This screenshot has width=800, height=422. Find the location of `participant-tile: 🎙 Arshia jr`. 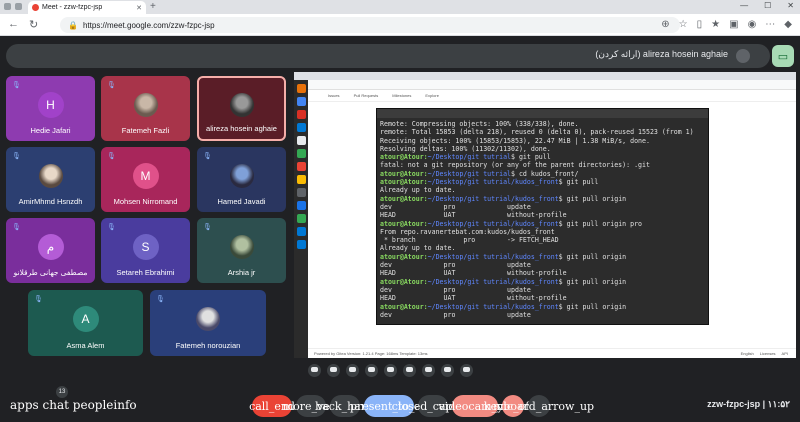

participant-tile: 🎙 Arshia jr is located at coordinates (241, 250).